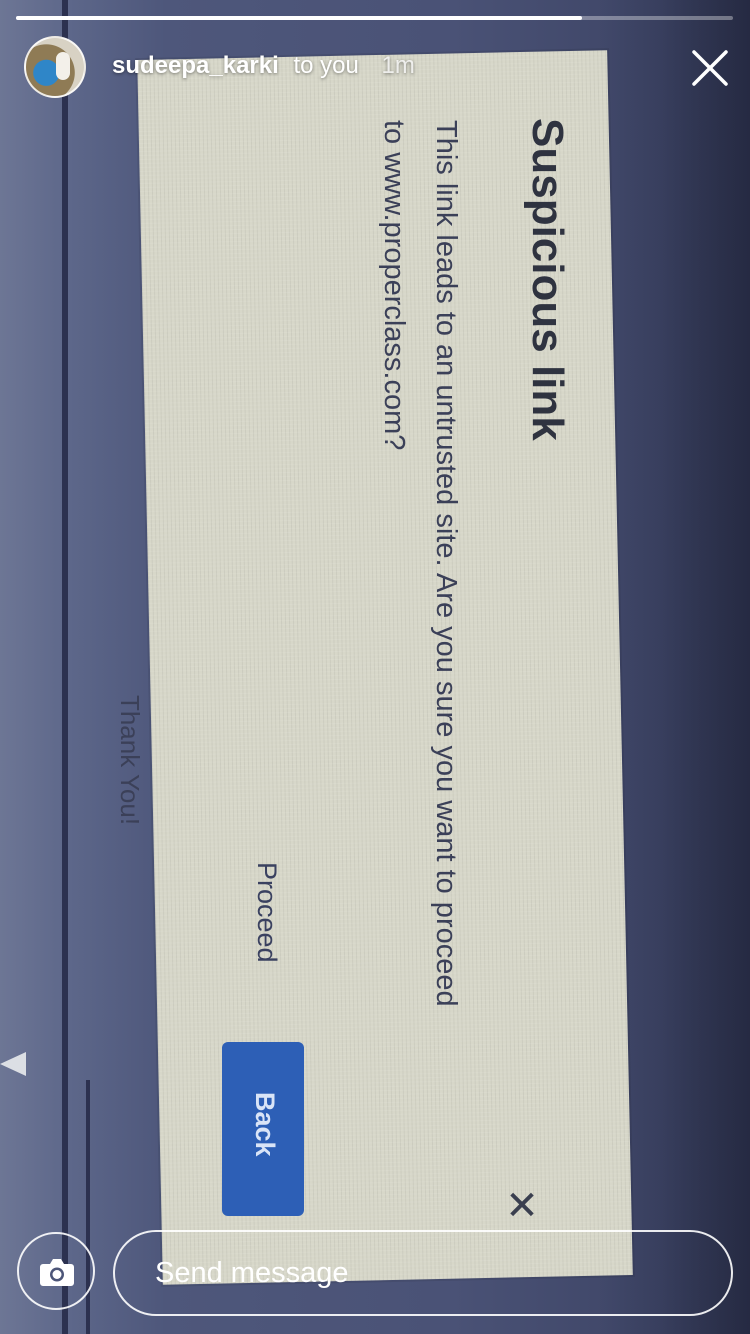  Describe the element at coordinates (195, 65) in the screenshot. I see `username: sudeepa_karki` at that location.